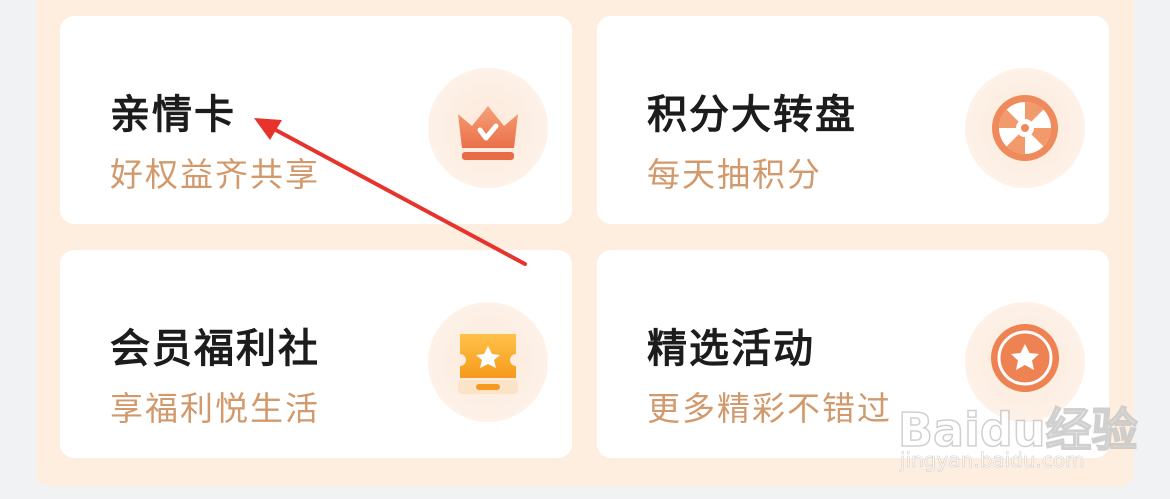  Describe the element at coordinates (488, 128) in the screenshot. I see `crown-icon` at that location.